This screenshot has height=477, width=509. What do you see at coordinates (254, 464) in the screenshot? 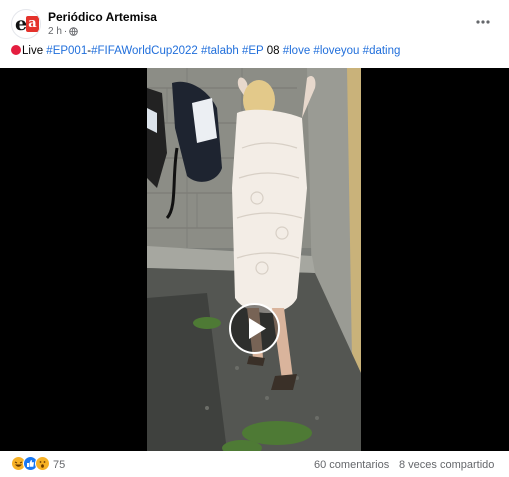
I see `post-footer: 75 60 comentarios 8 veces compartido` at bounding box center [254, 464].